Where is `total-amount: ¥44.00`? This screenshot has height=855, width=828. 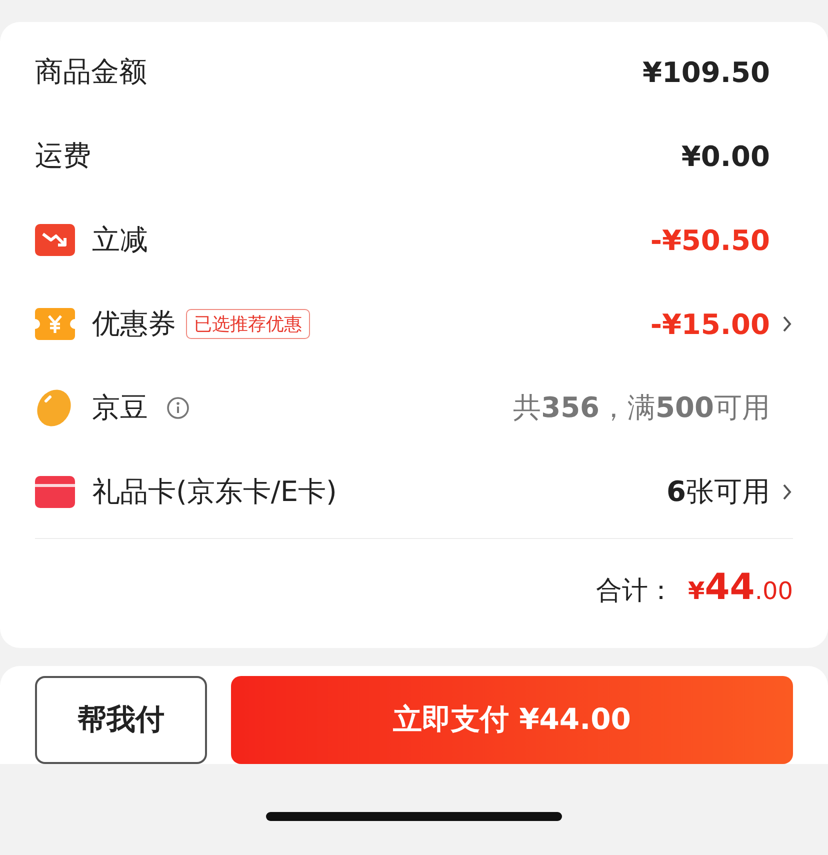 total-amount: ¥44.00 is located at coordinates (740, 587).